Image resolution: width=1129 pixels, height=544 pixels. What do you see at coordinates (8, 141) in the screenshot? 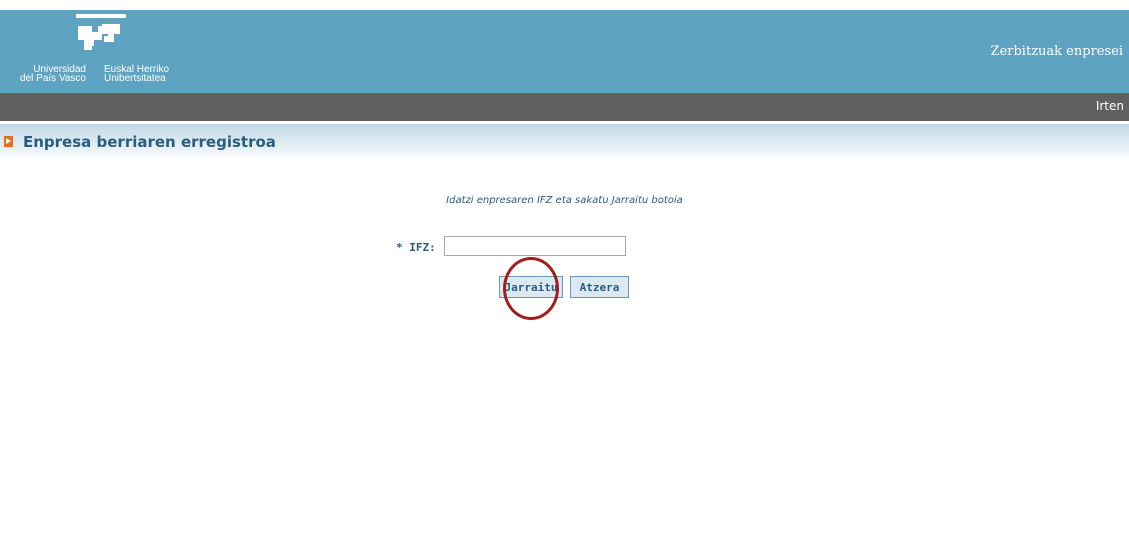
I see `arrow-bullet-icon` at bounding box center [8, 141].